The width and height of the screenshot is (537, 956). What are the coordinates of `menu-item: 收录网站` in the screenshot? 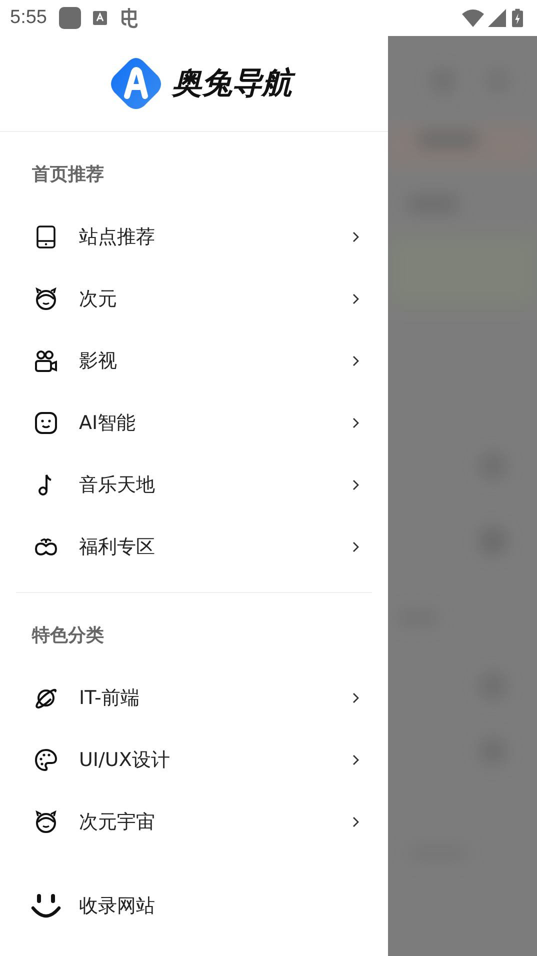 It's located at (194, 906).